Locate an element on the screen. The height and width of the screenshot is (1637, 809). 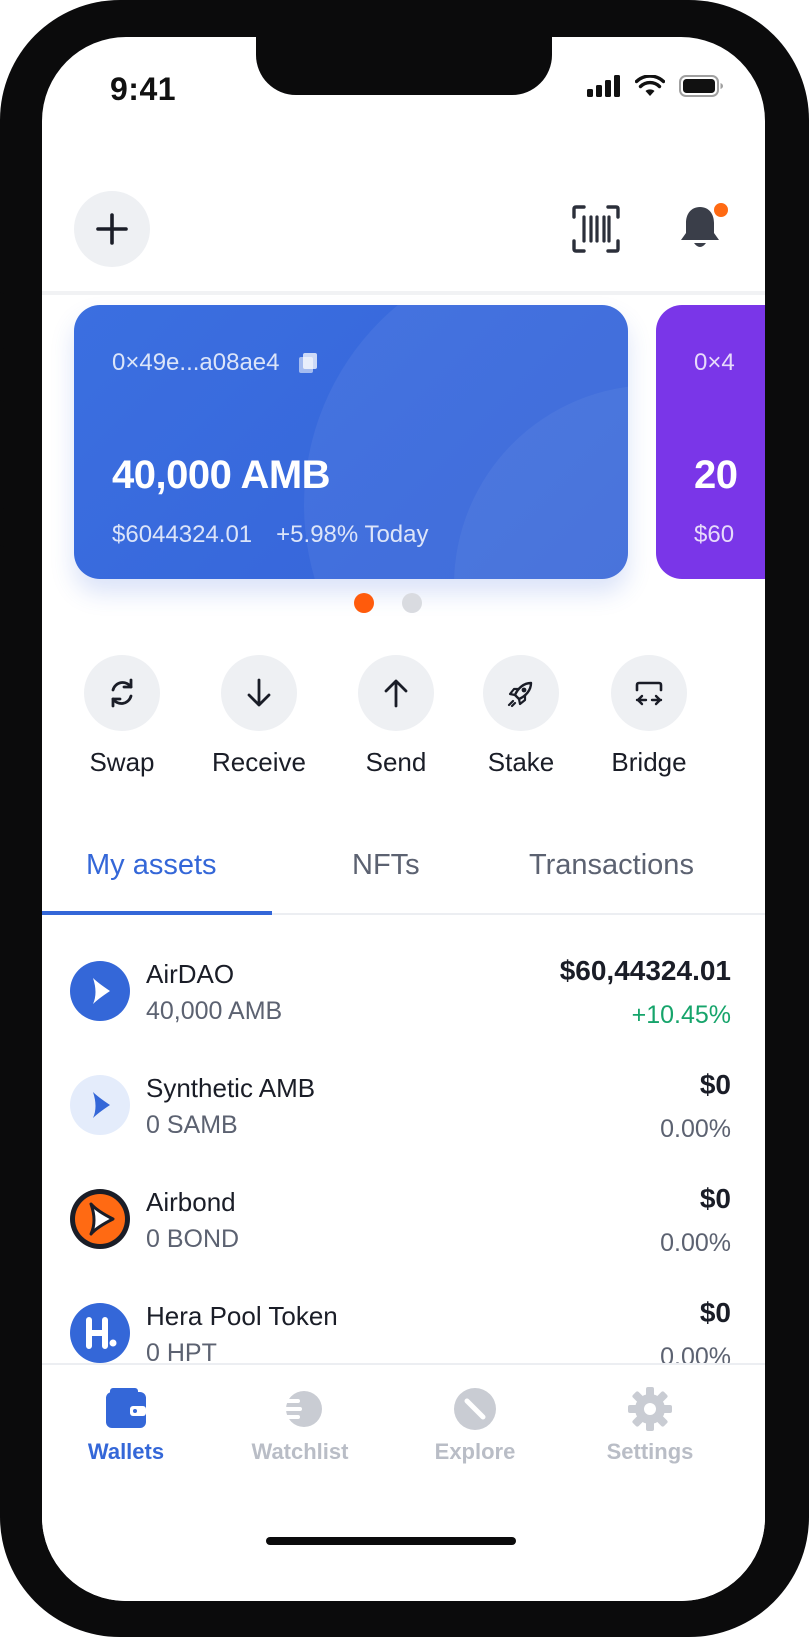
gear-icon is located at coordinates (650, 1409).